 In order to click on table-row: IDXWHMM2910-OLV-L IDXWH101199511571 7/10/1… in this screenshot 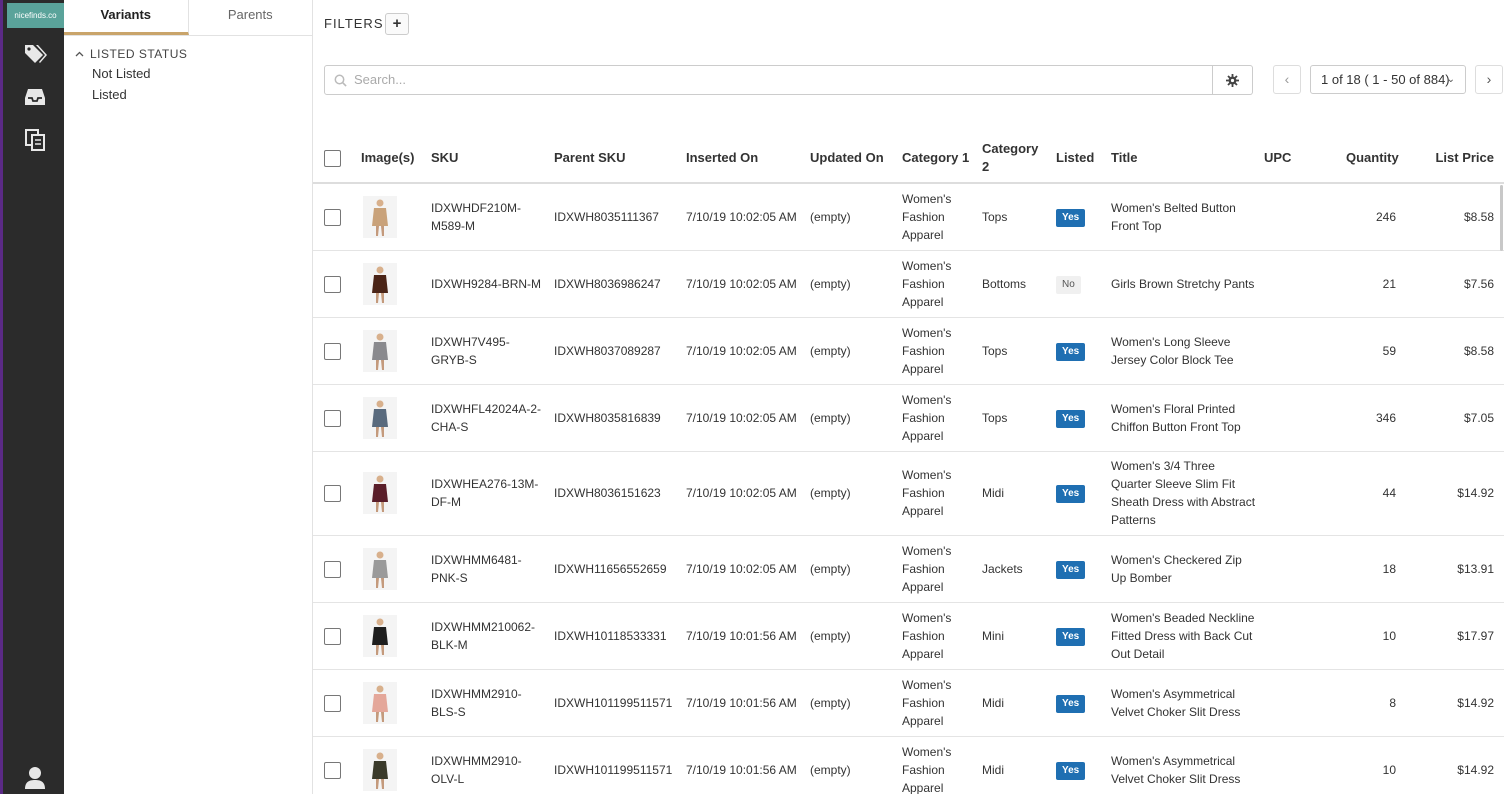, I will do `click(908, 765)`.